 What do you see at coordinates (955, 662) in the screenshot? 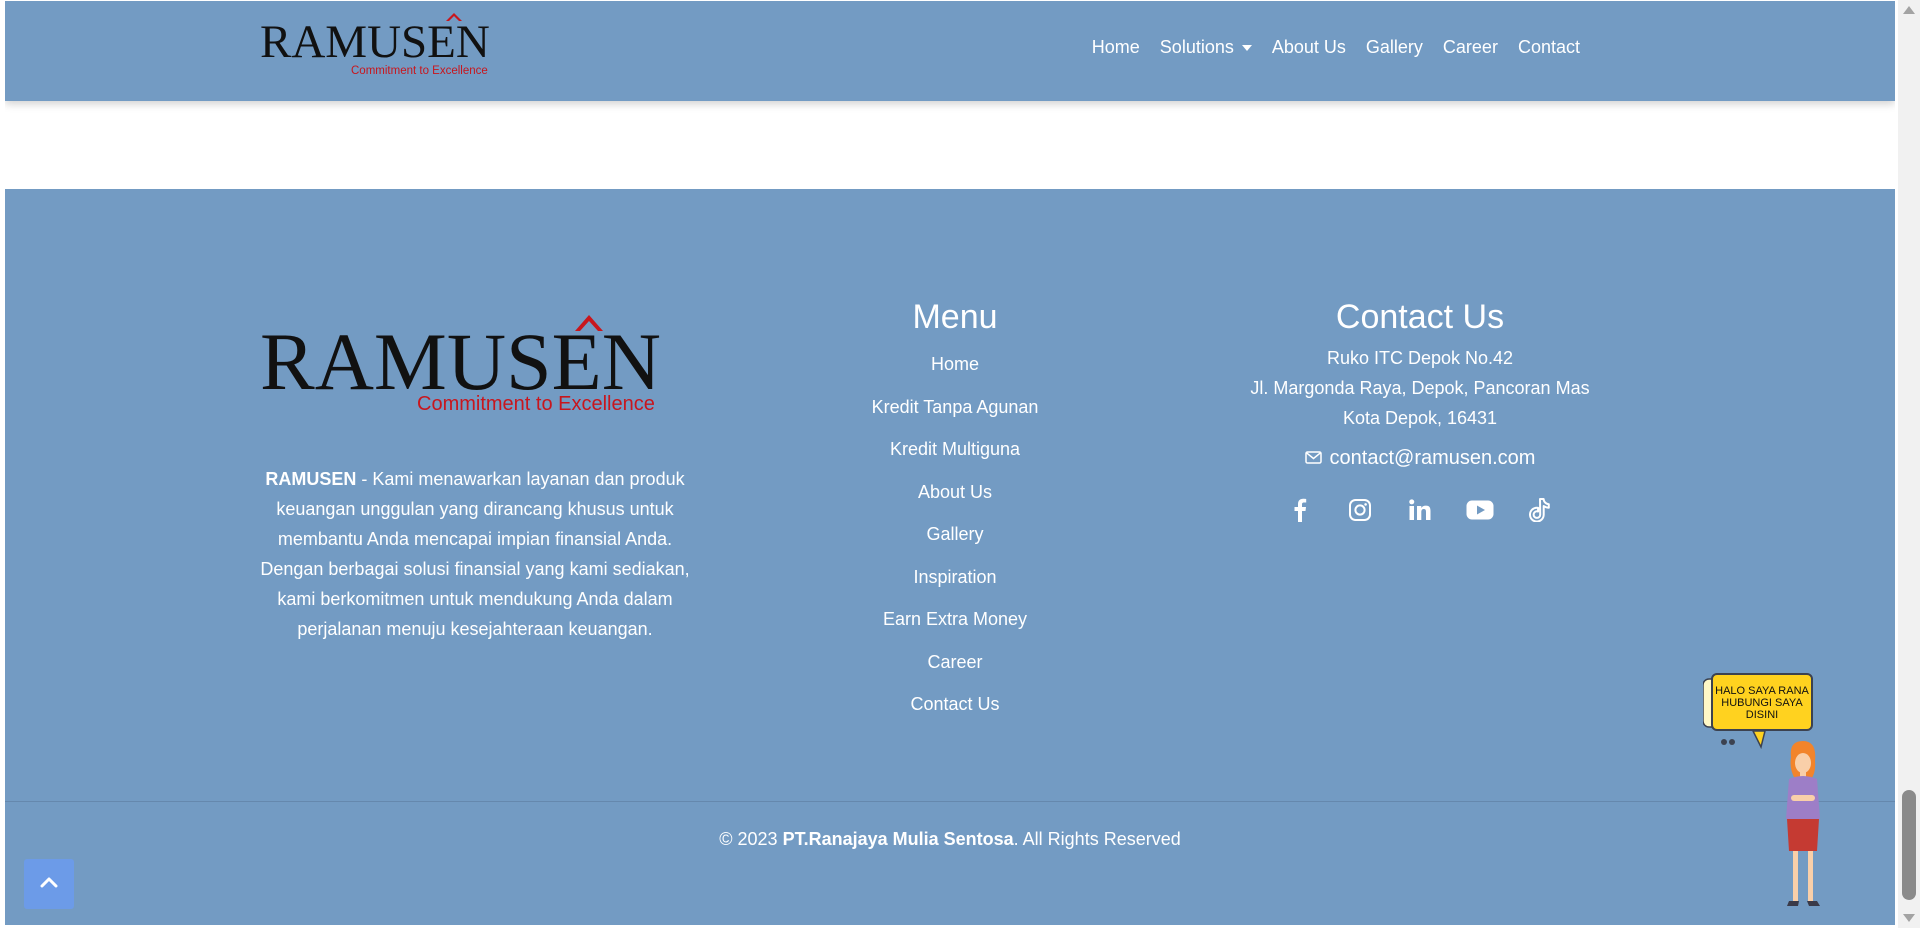
I see `footer-link-career: Career` at bounding box center [955, 662].